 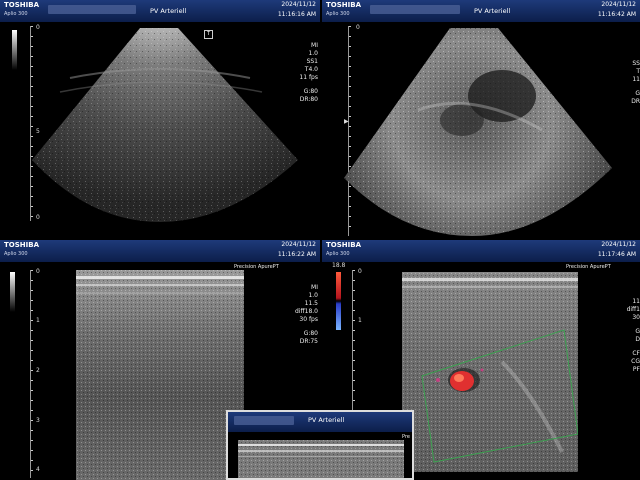 I want to click on depth-label-4: 4, so click(x=38, y=469).